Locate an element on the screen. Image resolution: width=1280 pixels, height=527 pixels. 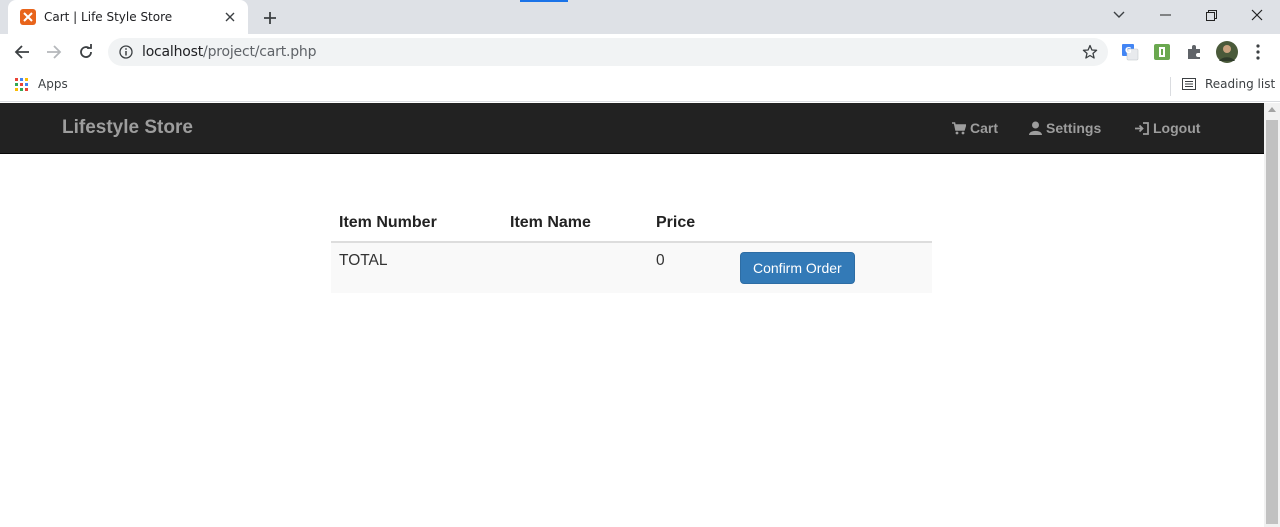
apps-label: Apps is located at coordinates (53, 84).